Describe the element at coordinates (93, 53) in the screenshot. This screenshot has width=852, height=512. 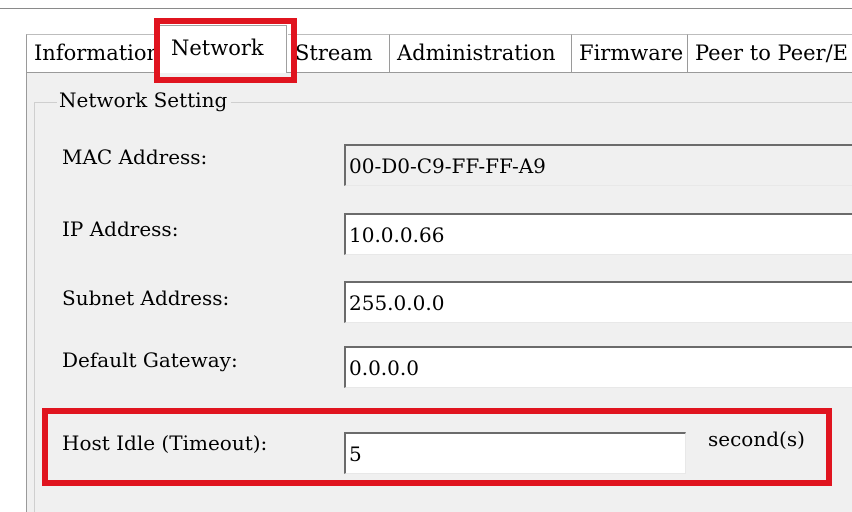
I see `tab-information: Information` at that location.